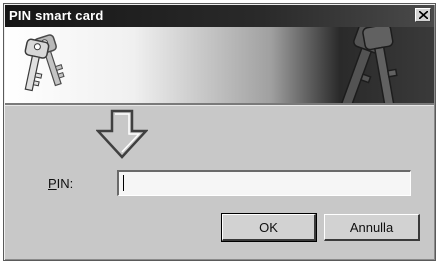 This screenshot has height=266, width=442. What do you see at coordinates (269, 227) in the screenshot?
I see `ok-button: OK` at bounding box center [269, 227].